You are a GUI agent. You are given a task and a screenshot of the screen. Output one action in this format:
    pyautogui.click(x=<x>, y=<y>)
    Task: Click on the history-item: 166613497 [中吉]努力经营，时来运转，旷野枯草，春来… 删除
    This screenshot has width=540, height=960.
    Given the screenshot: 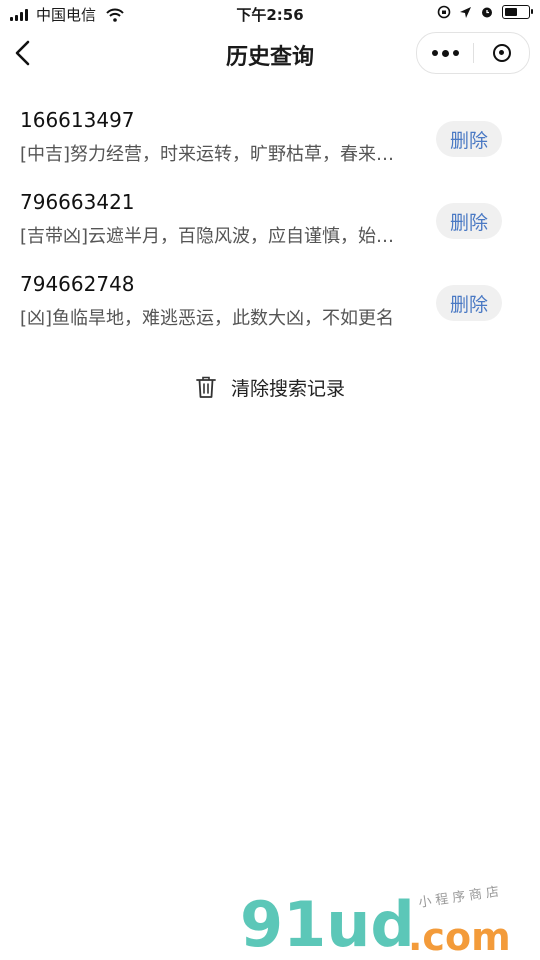 What is the action you would take?
    pyautogui.click(x=270, y=145)
    